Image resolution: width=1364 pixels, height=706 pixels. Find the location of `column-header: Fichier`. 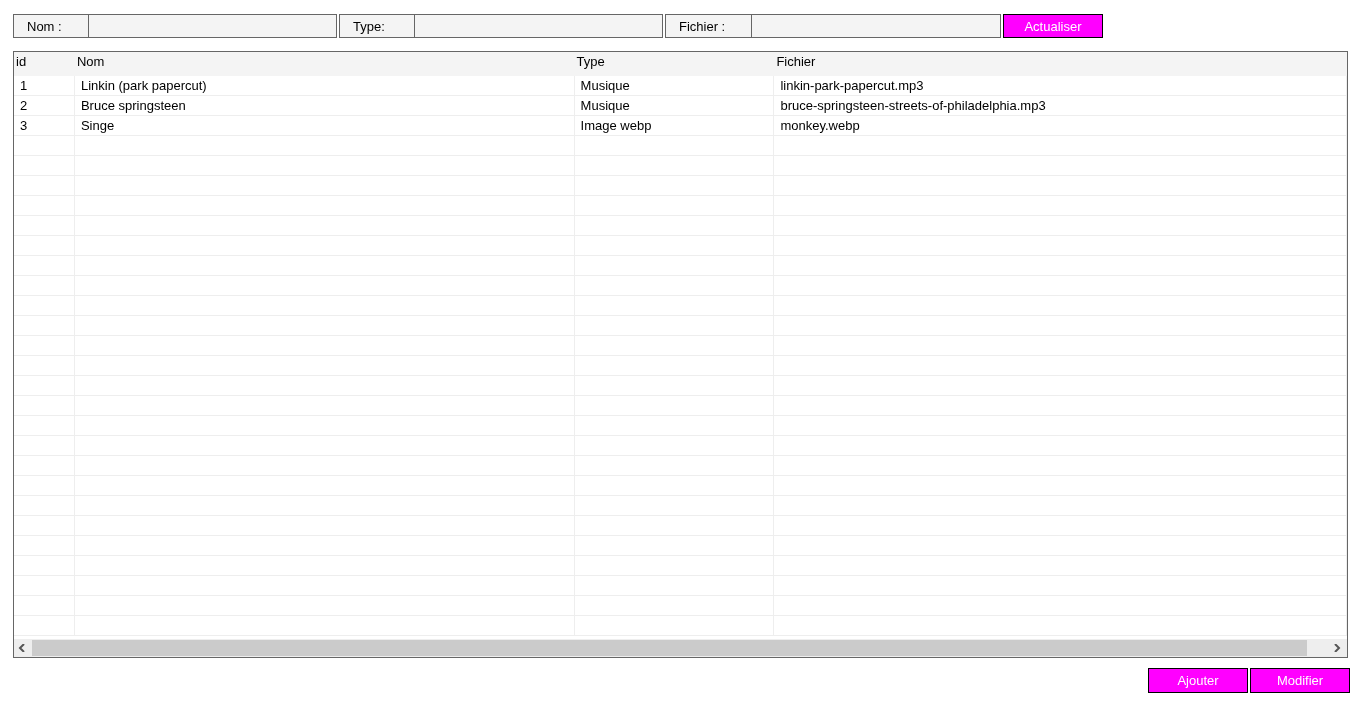

column-header: Fichier is located at coordinates (1060, 64).